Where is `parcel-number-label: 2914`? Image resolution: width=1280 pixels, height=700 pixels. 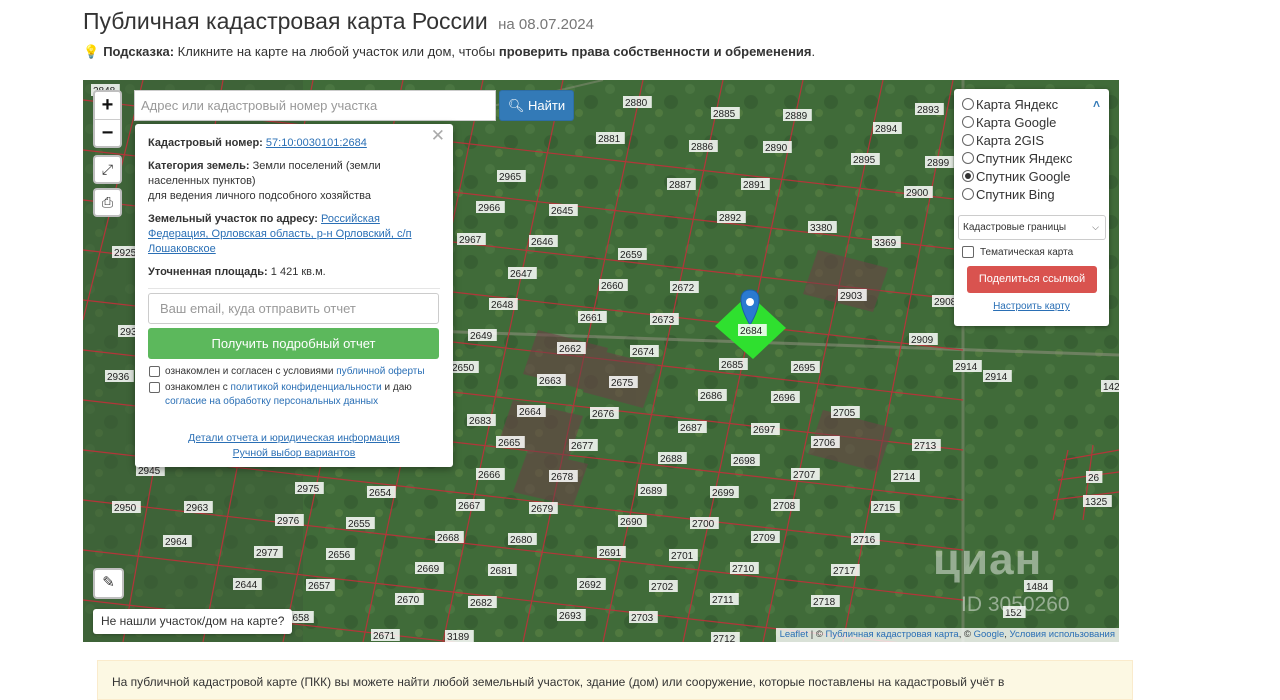 parcel-number-label: 2914 is located at coordinates (967, 366).